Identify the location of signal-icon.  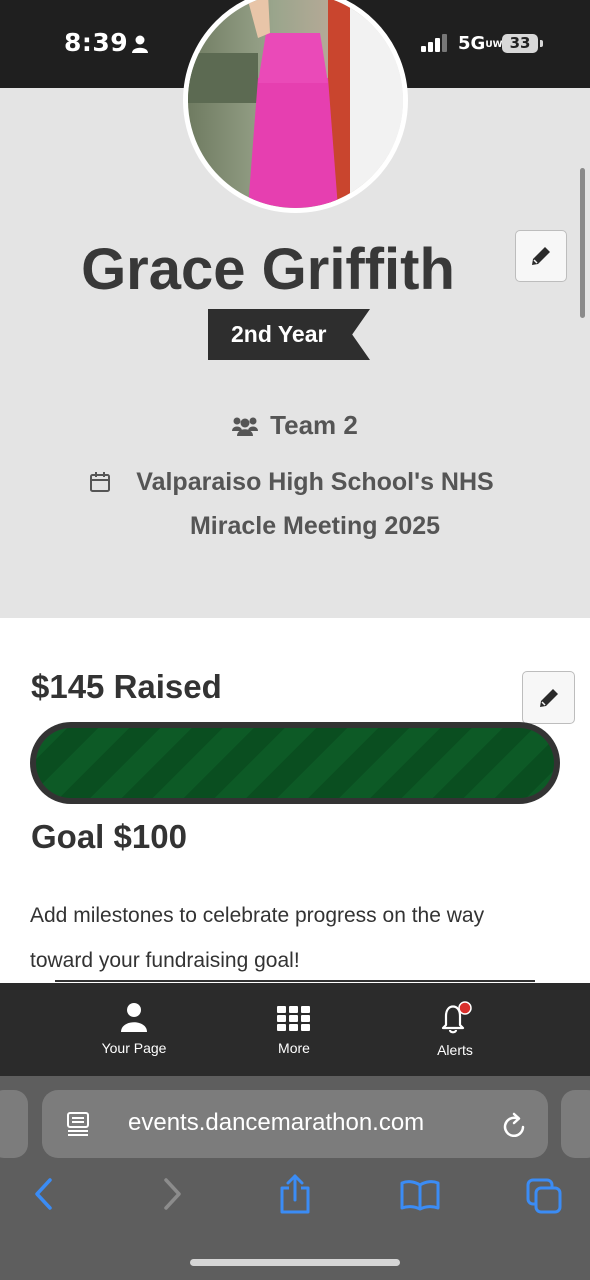
(434, 43).